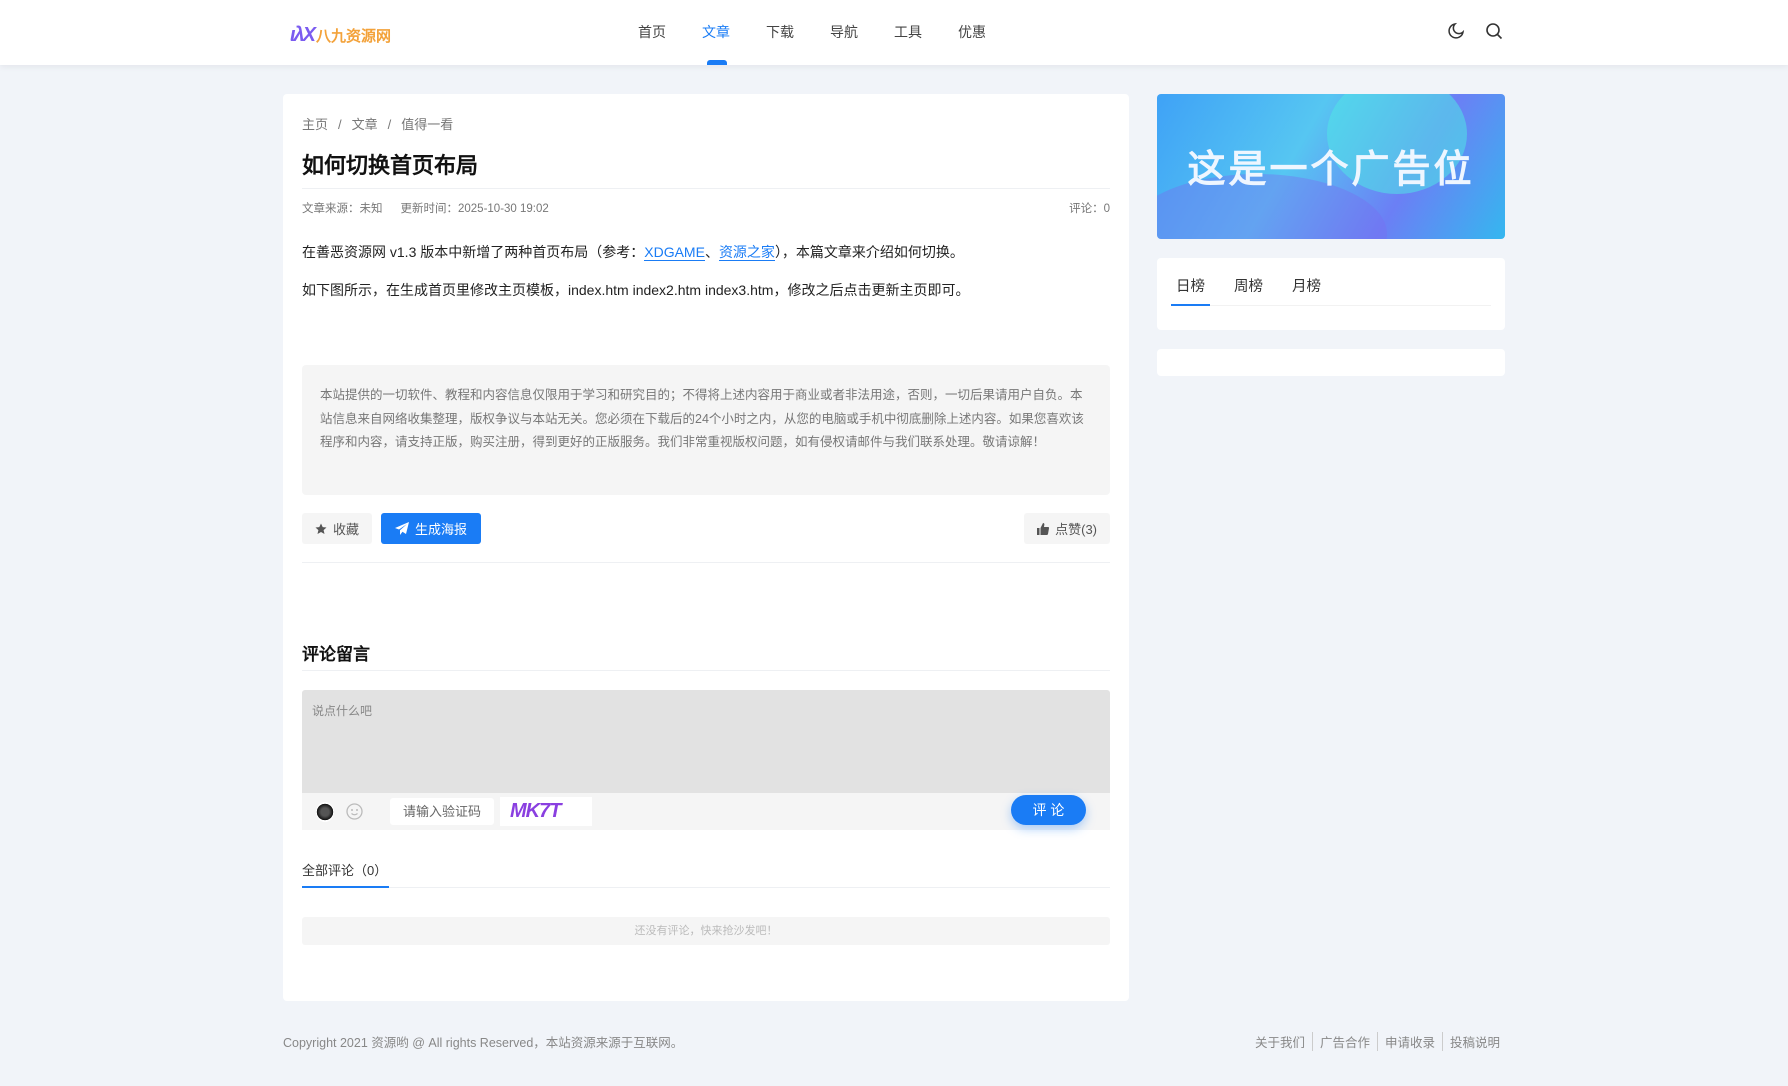 The image size is (1788, 1086). Describe the element at coordinates (706, 741) in the screenshot. I see `comment-textarea: 说点什么吧` at that location.